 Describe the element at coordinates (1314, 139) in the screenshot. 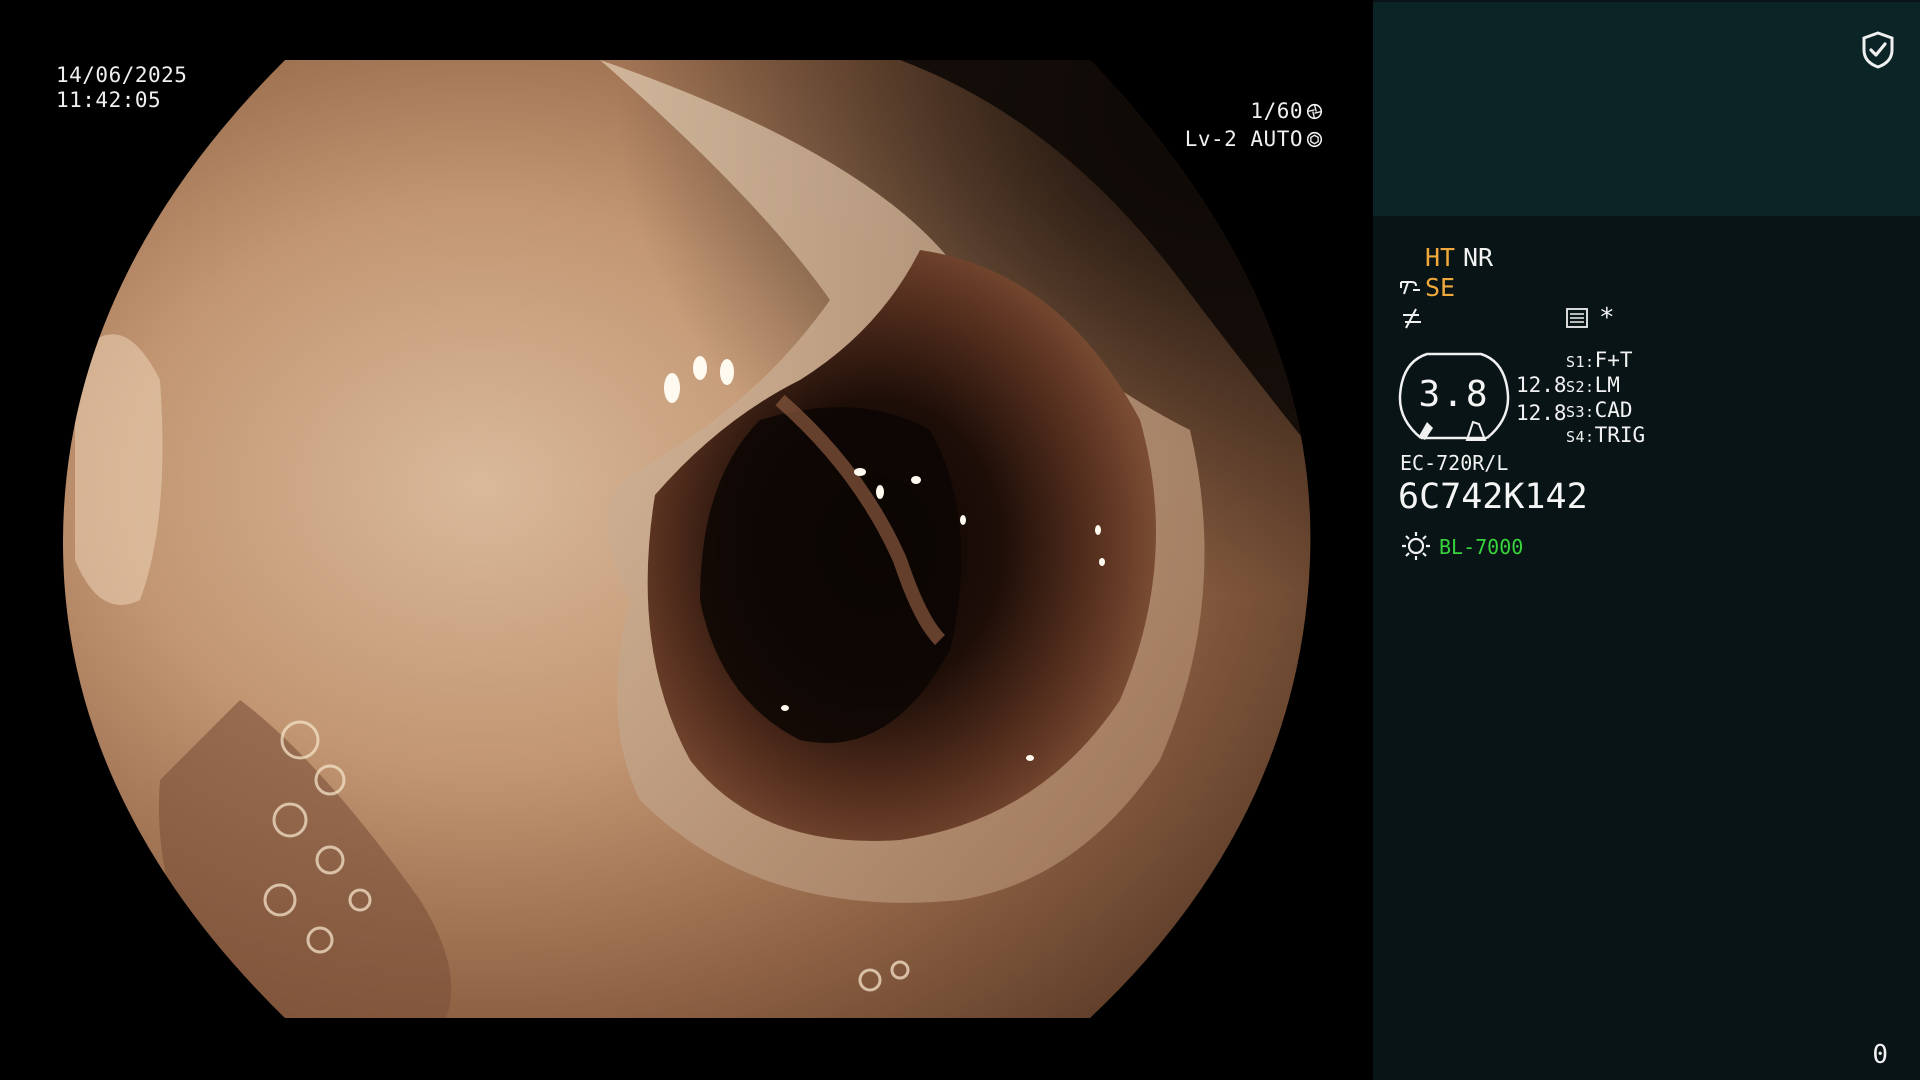

I see `iris-icon` at that location.